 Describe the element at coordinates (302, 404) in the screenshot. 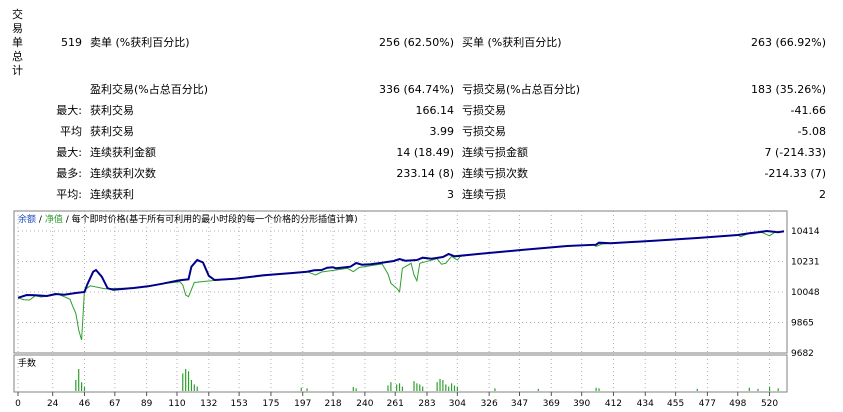

I see `x-tick-label: 197` at that location.